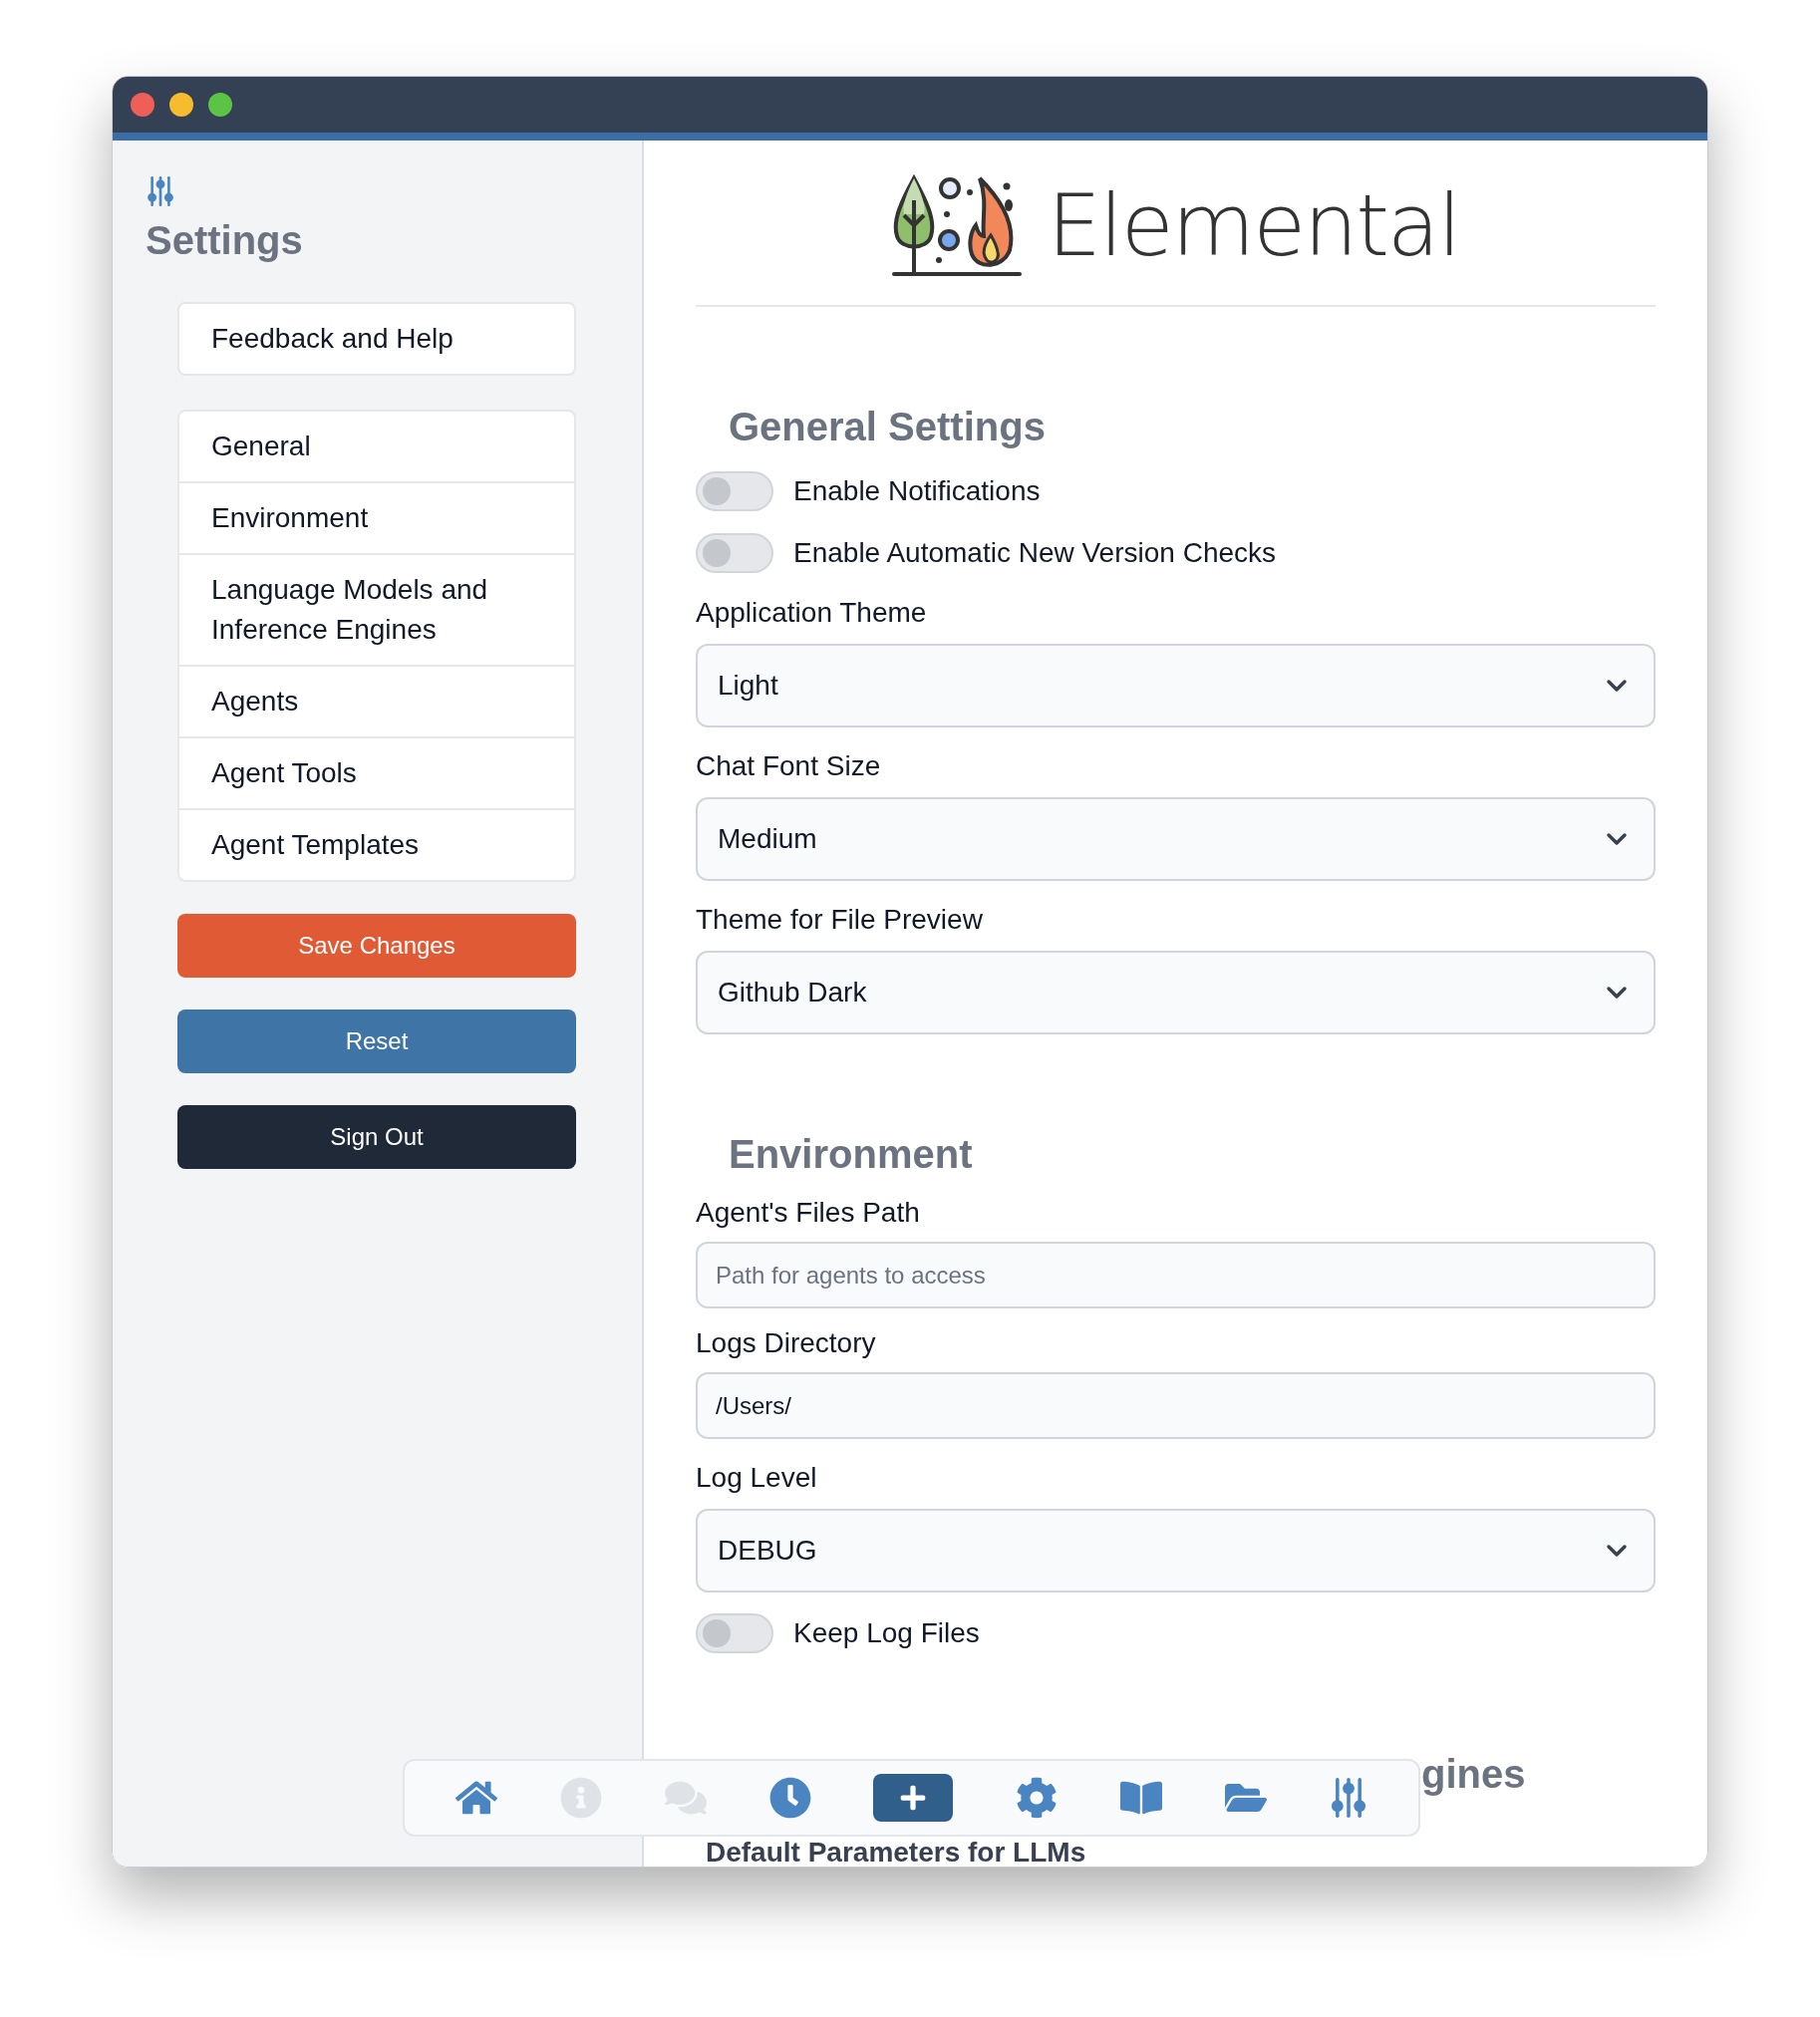 The width and height of the screenshot is (1820, 2017). Describe the element at coordinates (839, 920) in the screenshot. I see `field-label: Theme for File Preview` at that location.